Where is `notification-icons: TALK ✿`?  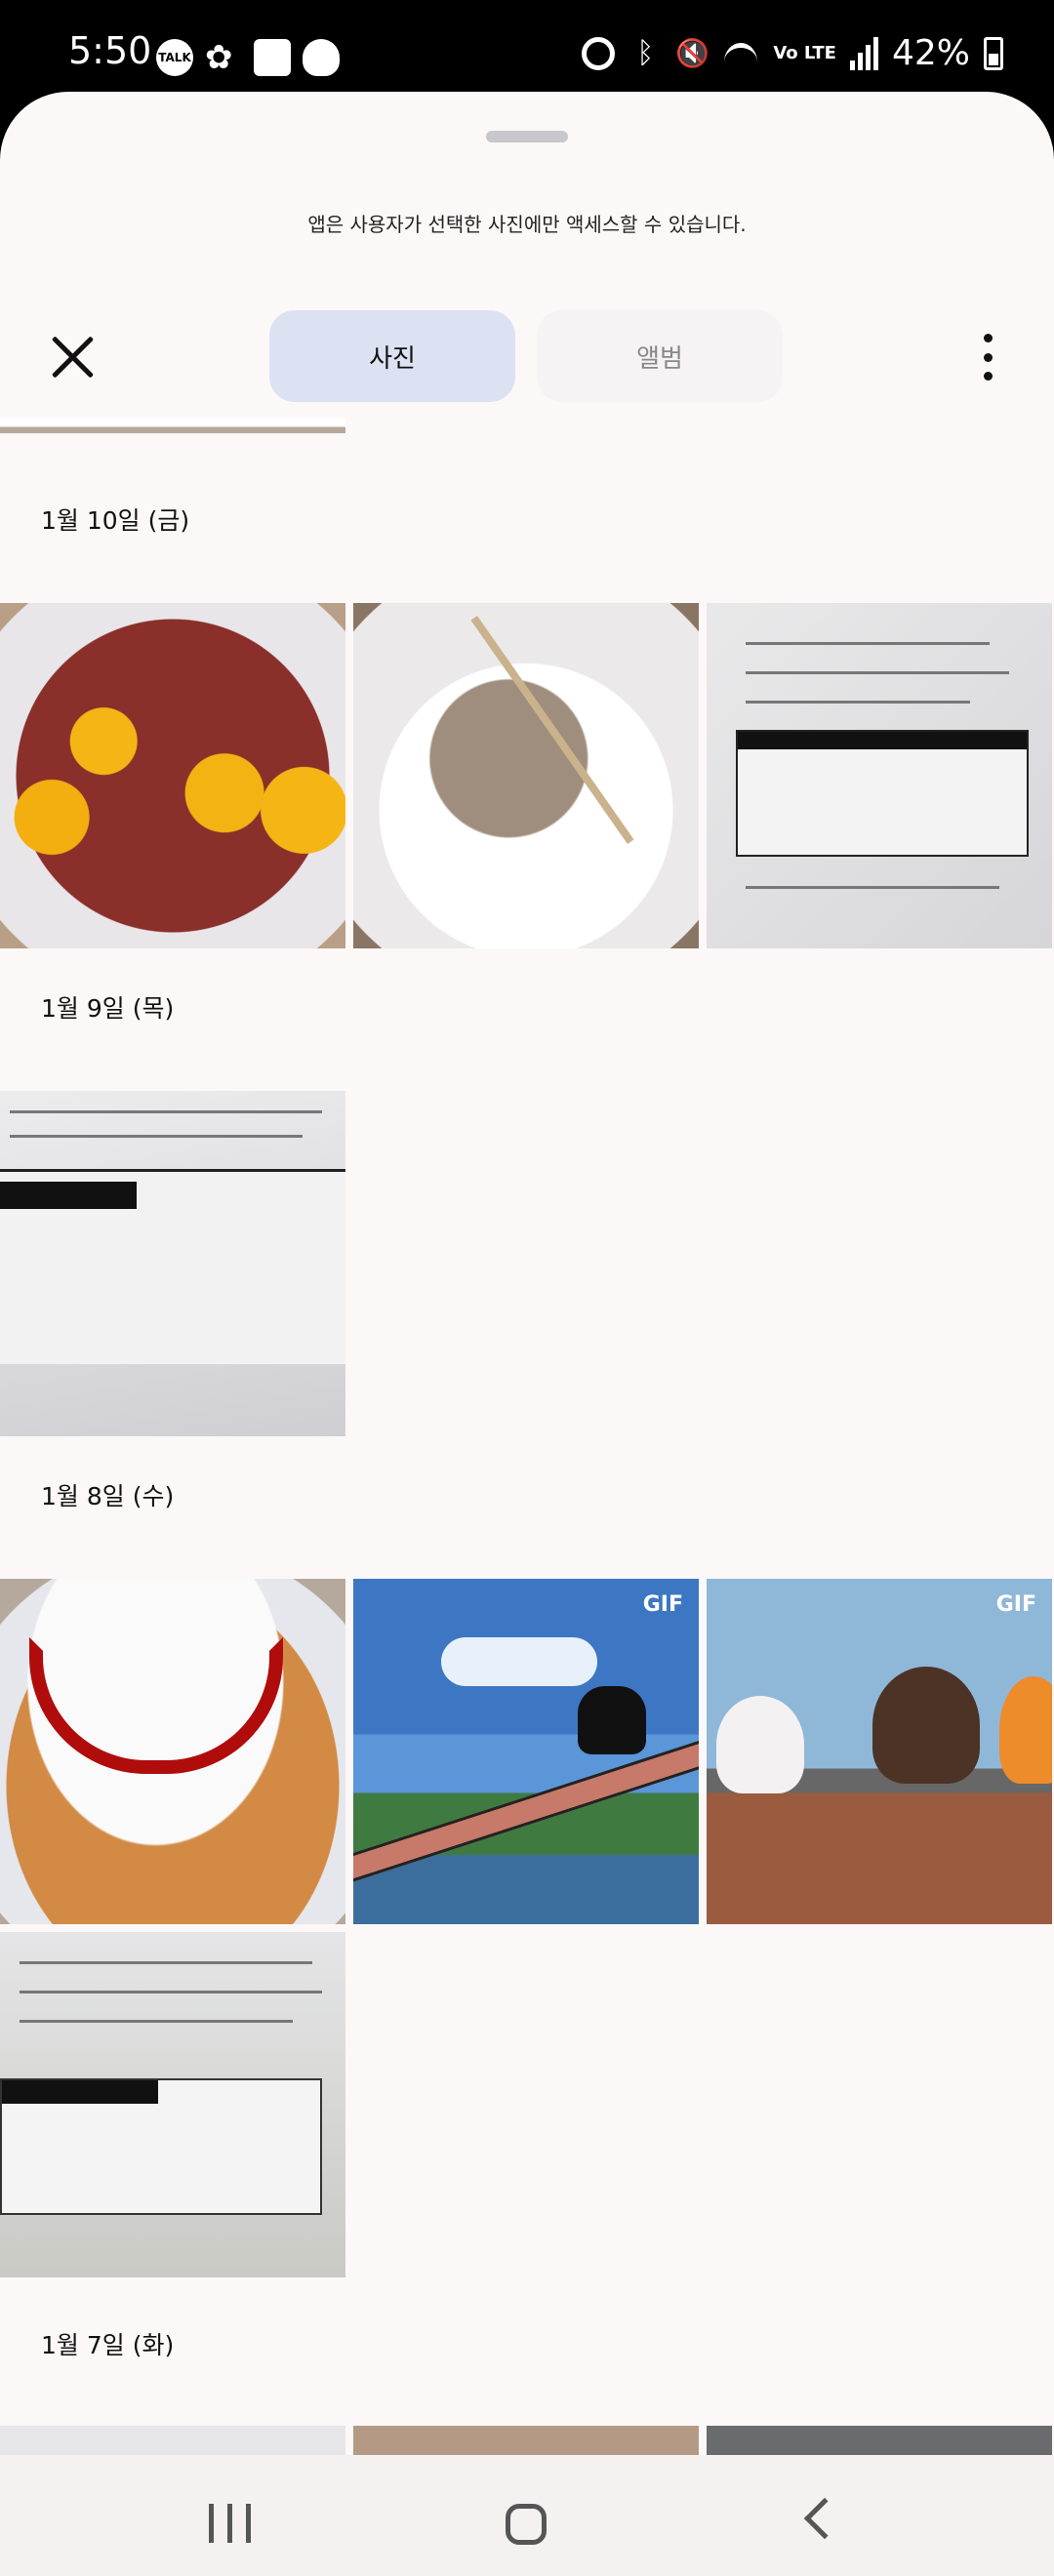
notification-icons: TALK ✿ is located at coordinates (248, 57).